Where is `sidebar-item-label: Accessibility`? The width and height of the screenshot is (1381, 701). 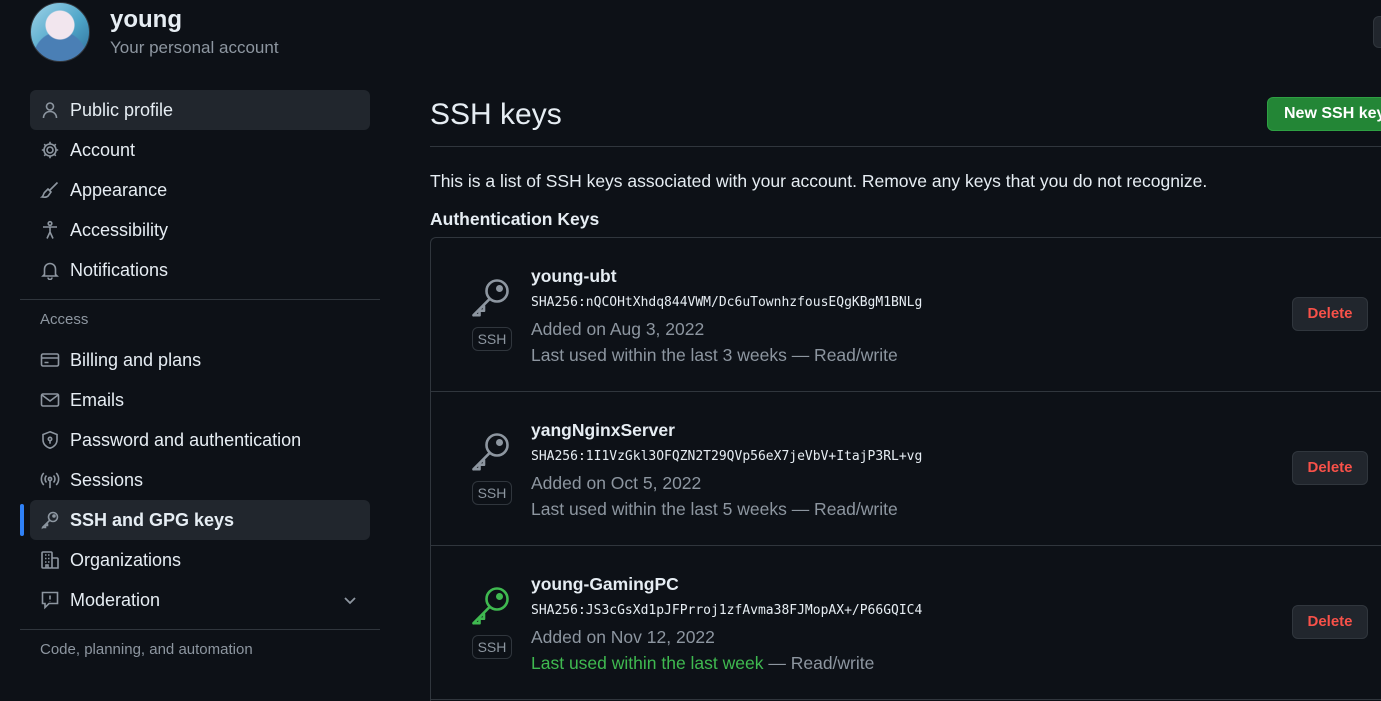
sidebar-item-label: Accessibility is located at coordinates (119, 229).